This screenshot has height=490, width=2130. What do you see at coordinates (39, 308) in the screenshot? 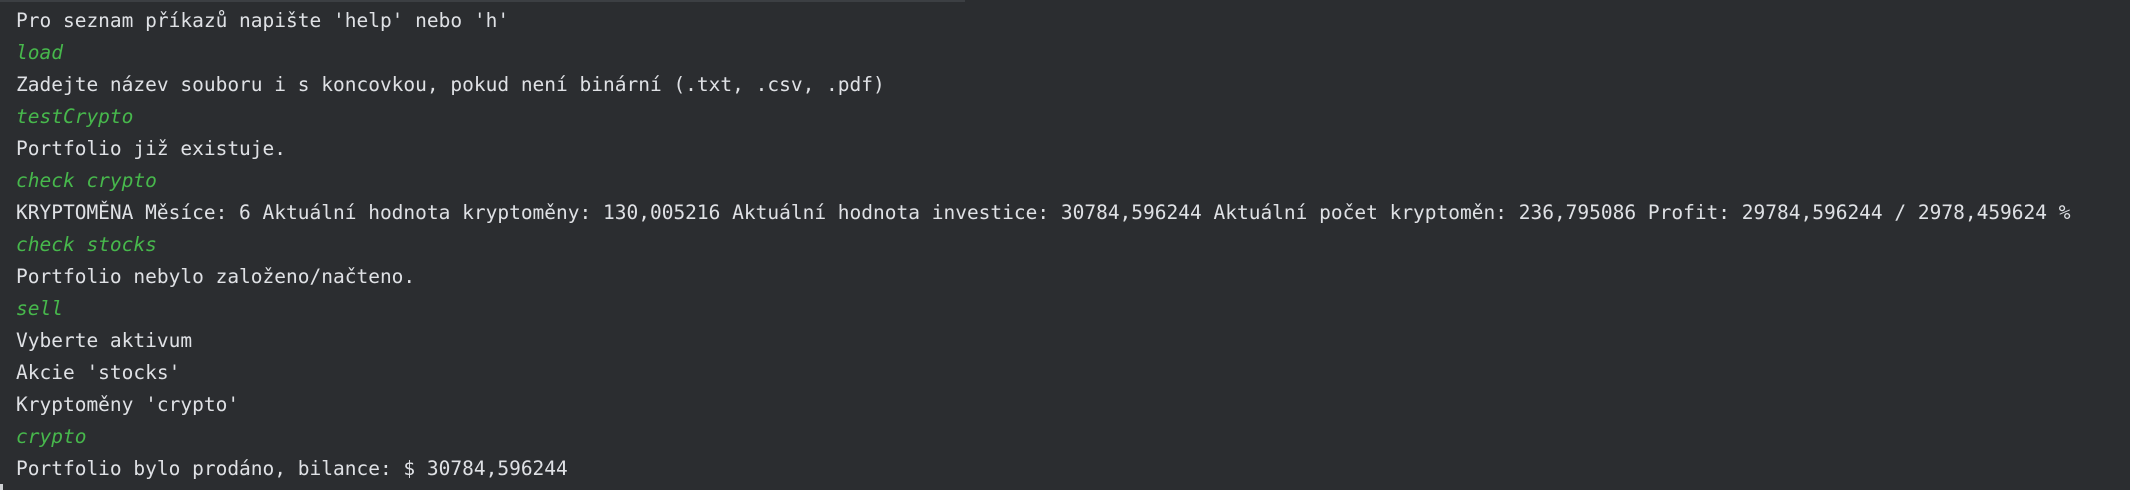
I see `console-input-line: sell` at bounding box center [39, 308].